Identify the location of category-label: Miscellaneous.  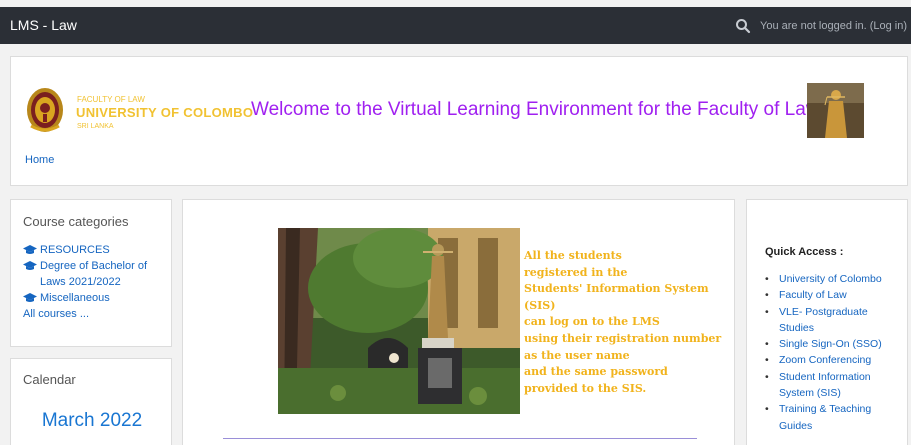
(75, 298).